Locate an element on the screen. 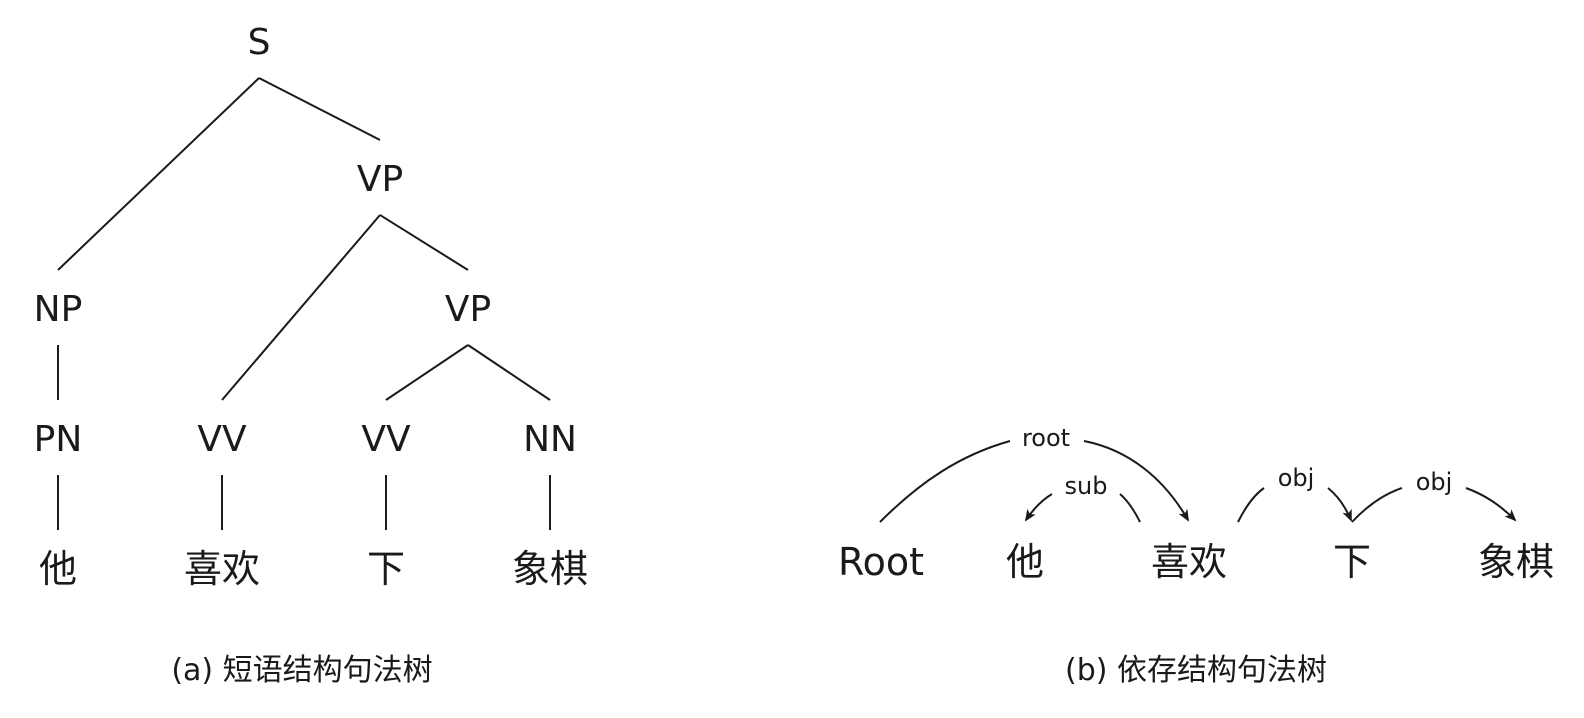 The height and width of the screenshot is (718, 1584). node-vp-inner: VP is located at coordinates (468, 309).